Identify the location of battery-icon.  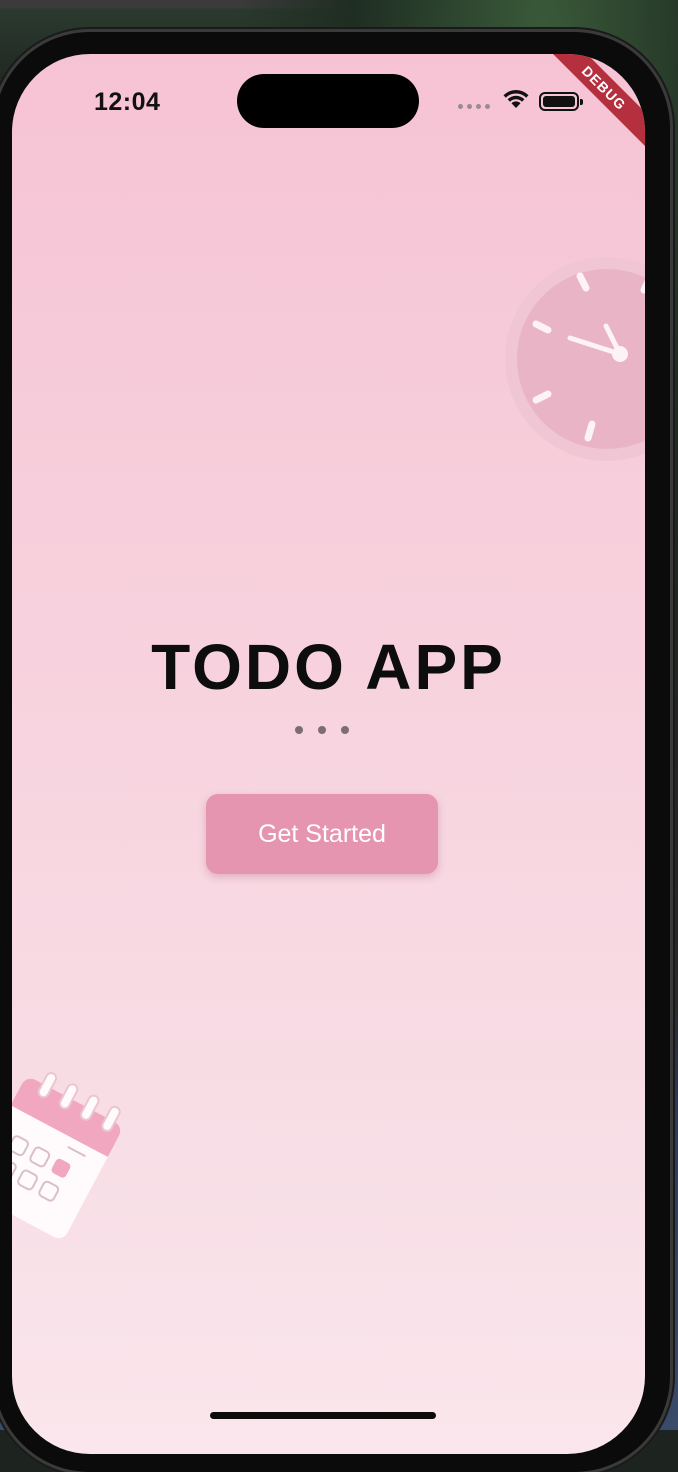
(561, 101).